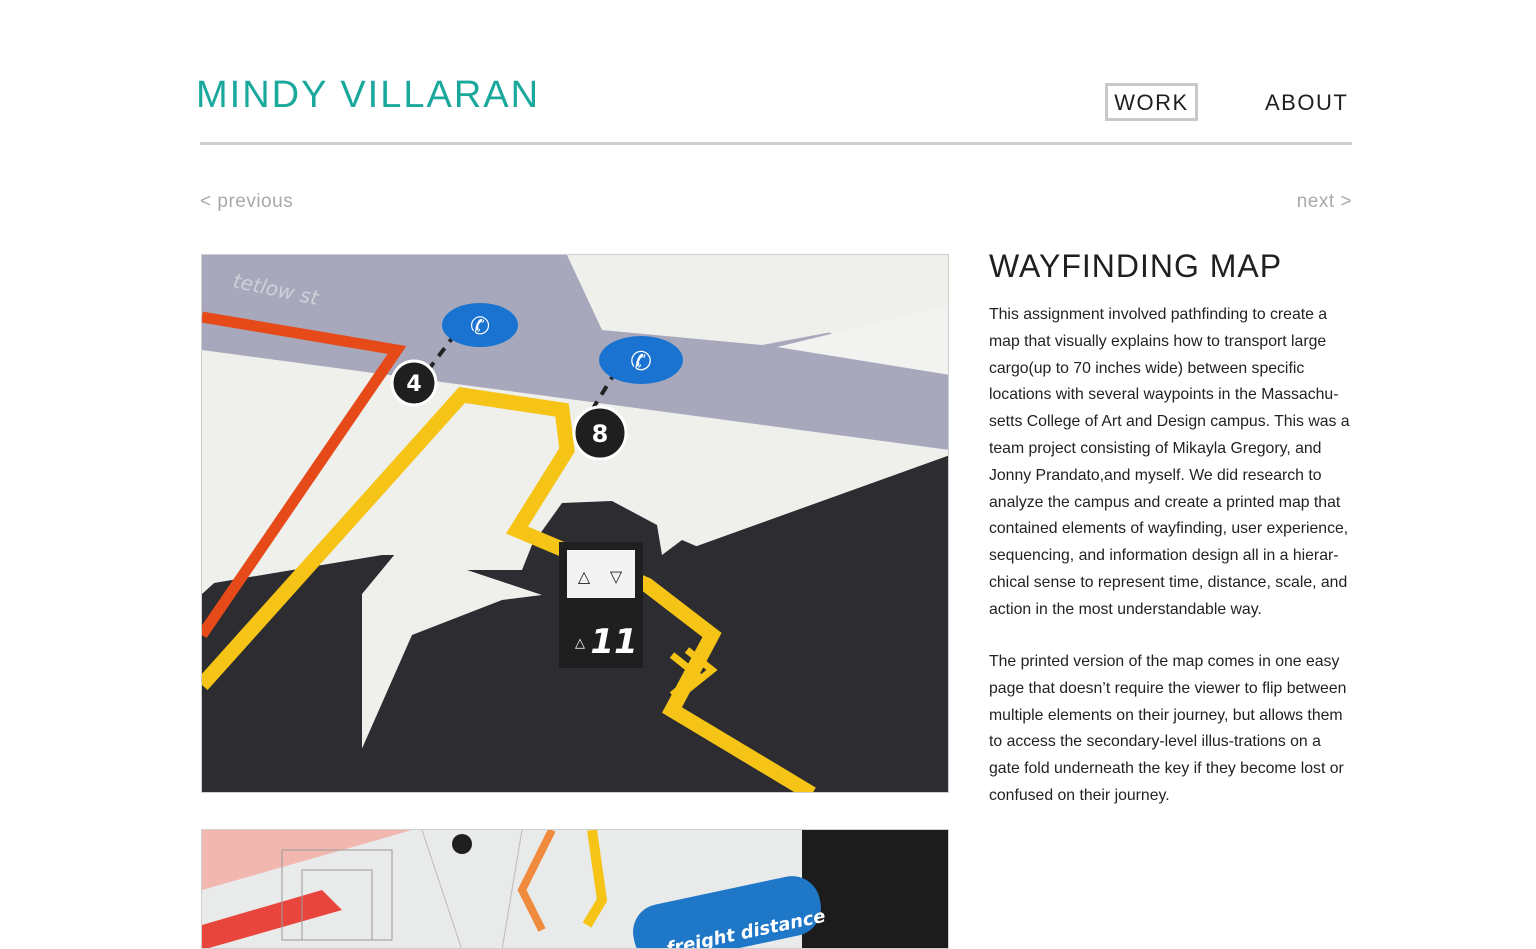 The image size is (1536, 949). What do you see at coordinates (776, 143) in the screenshot?
I see `header-divider` at bounding box center [776, 143].